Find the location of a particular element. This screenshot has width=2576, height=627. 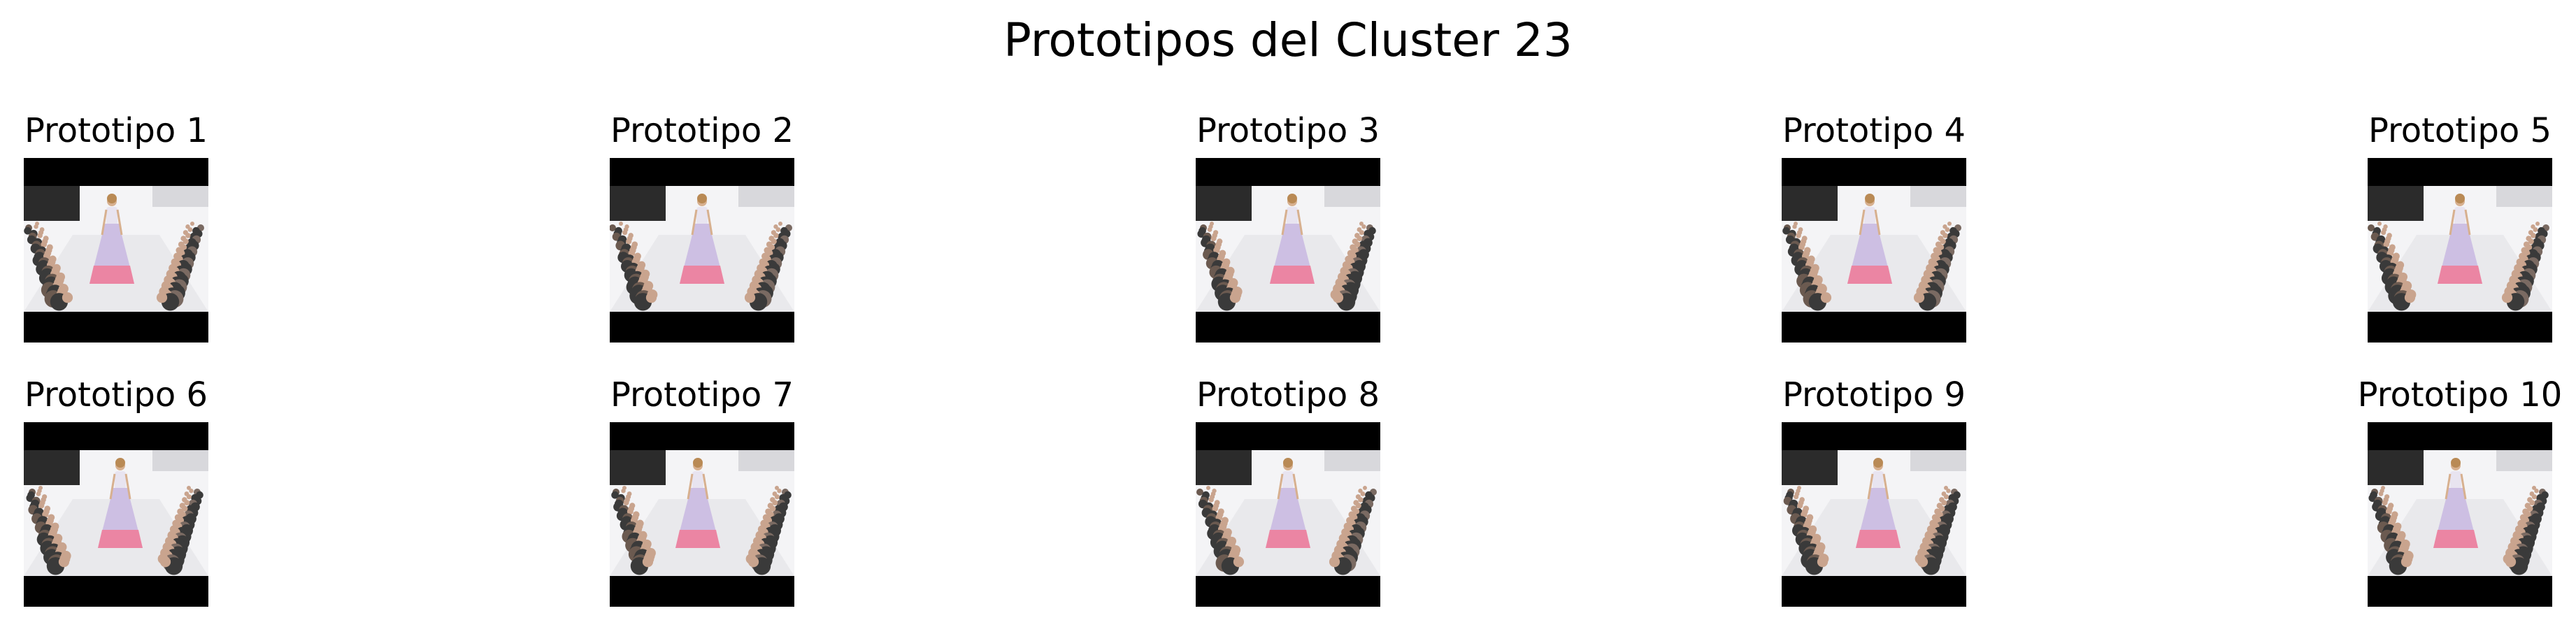

prototype-title: Prototipo 8 is located at coordinates (1288, 395).